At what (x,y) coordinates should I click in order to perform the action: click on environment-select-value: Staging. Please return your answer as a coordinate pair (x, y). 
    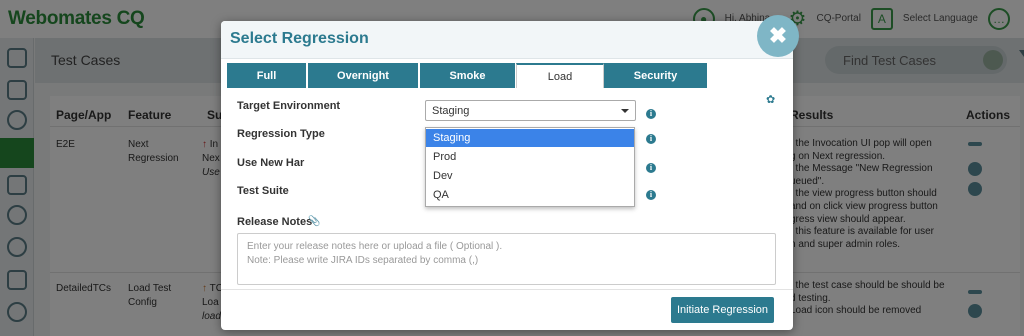
    Looking at the image, I should click on (451, 111).